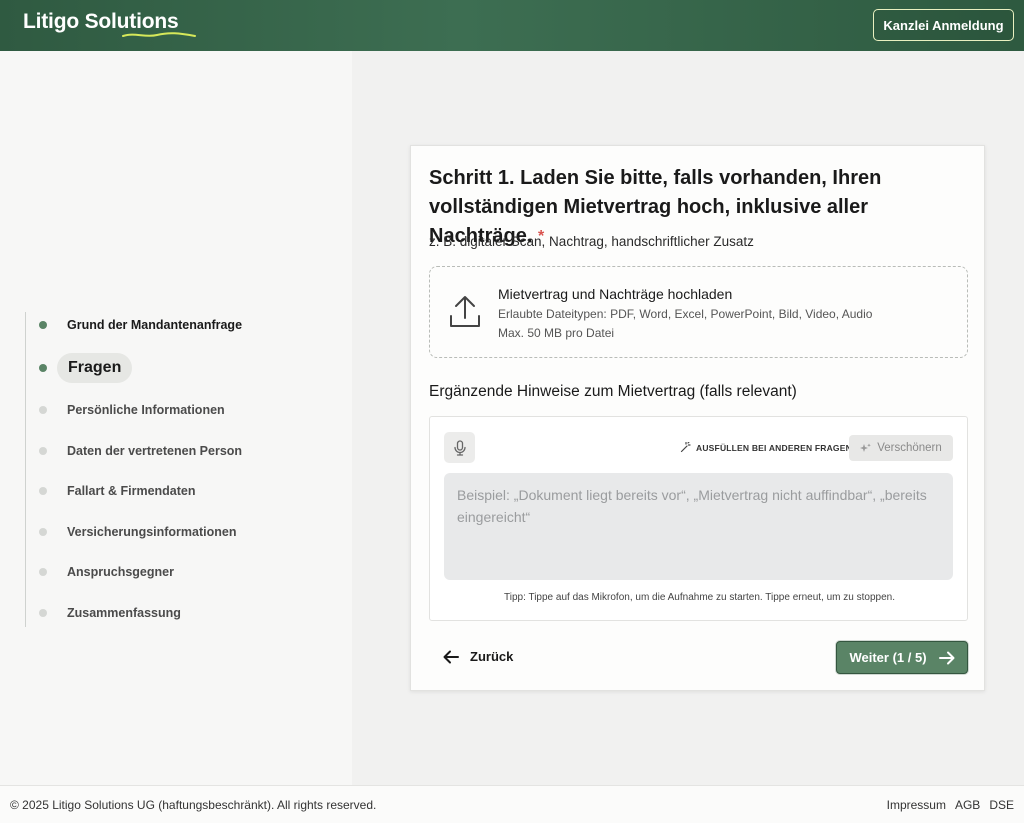 The height and width of the screenshot is (823, 1024). Describe the element at coordinates (685, 447) in the screenshot. I see `magic-wand-icon` at that location.